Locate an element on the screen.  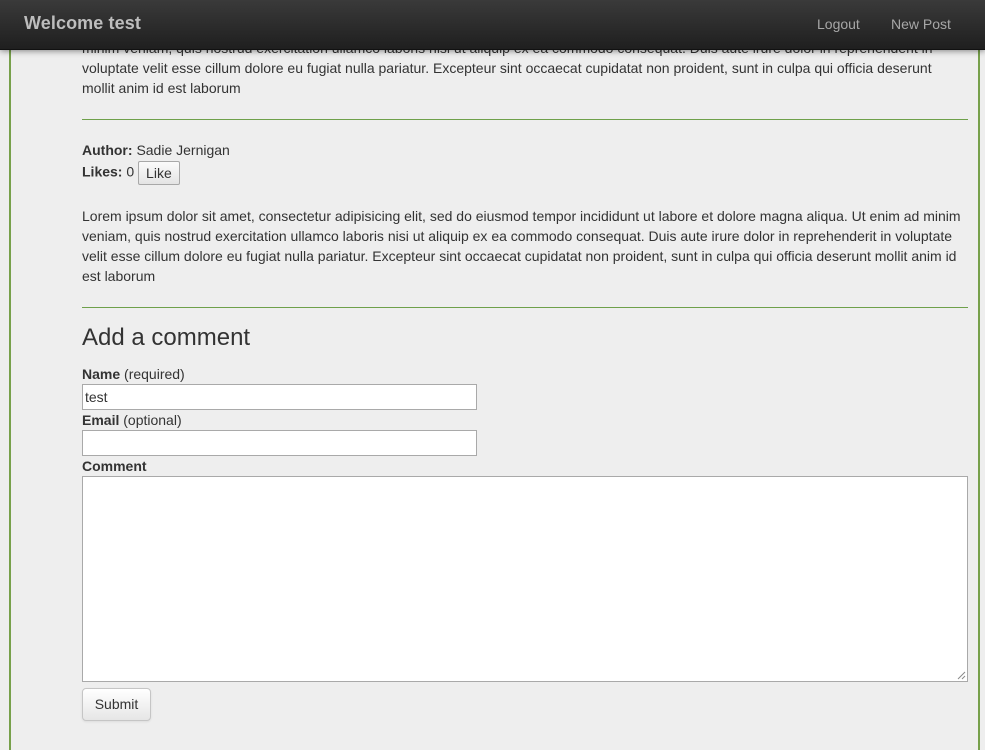
new-post-link: New Post is located at coordinates (921, 24).